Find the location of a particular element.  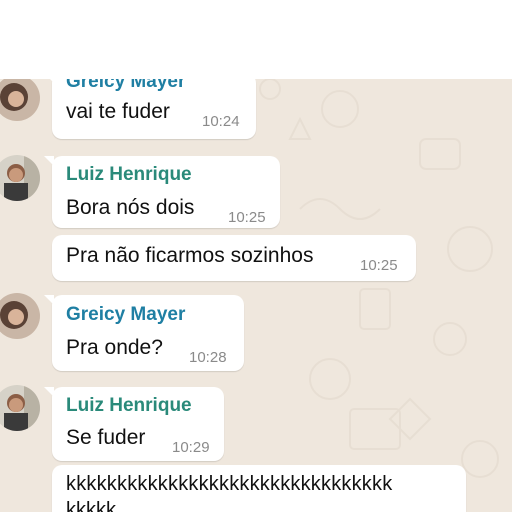

message-bubble: Pra não ficarmos sozinhos 10:25 is located at coordinates (234, 258).